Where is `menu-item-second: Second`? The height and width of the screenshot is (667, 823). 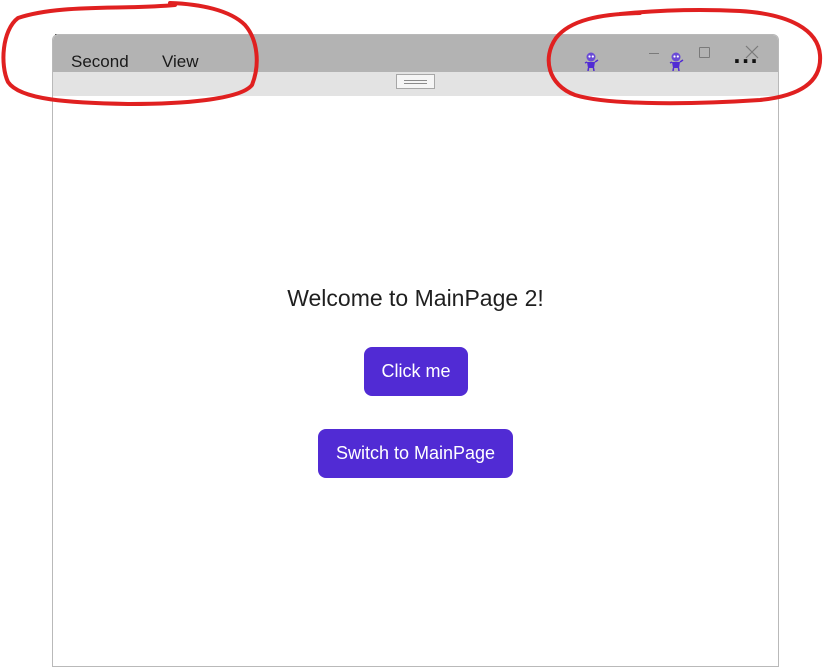 menu-item-second: Second is located at coordinates (100, 62).